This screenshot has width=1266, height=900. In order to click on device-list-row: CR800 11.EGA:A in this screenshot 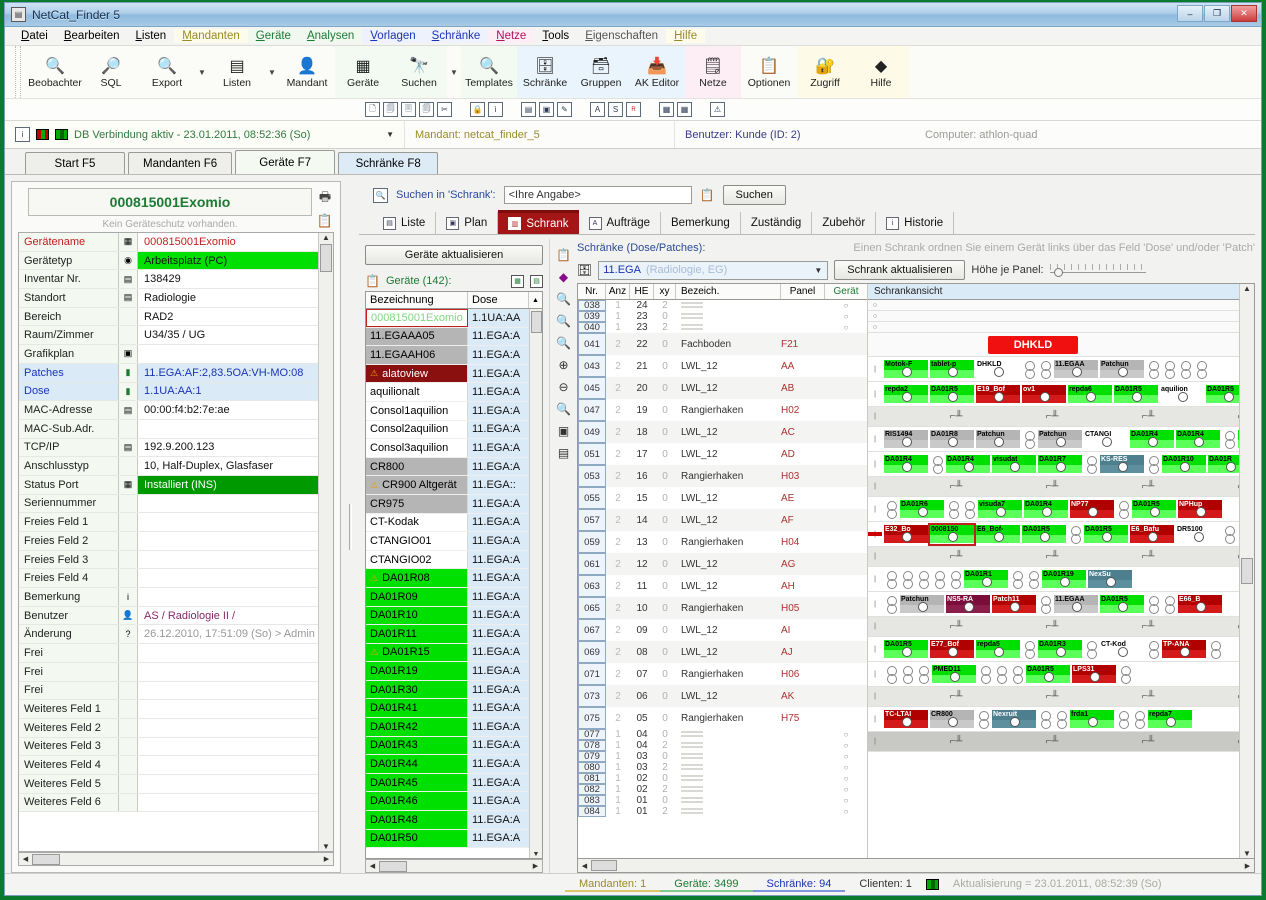, I will do `click(447, 467)`.